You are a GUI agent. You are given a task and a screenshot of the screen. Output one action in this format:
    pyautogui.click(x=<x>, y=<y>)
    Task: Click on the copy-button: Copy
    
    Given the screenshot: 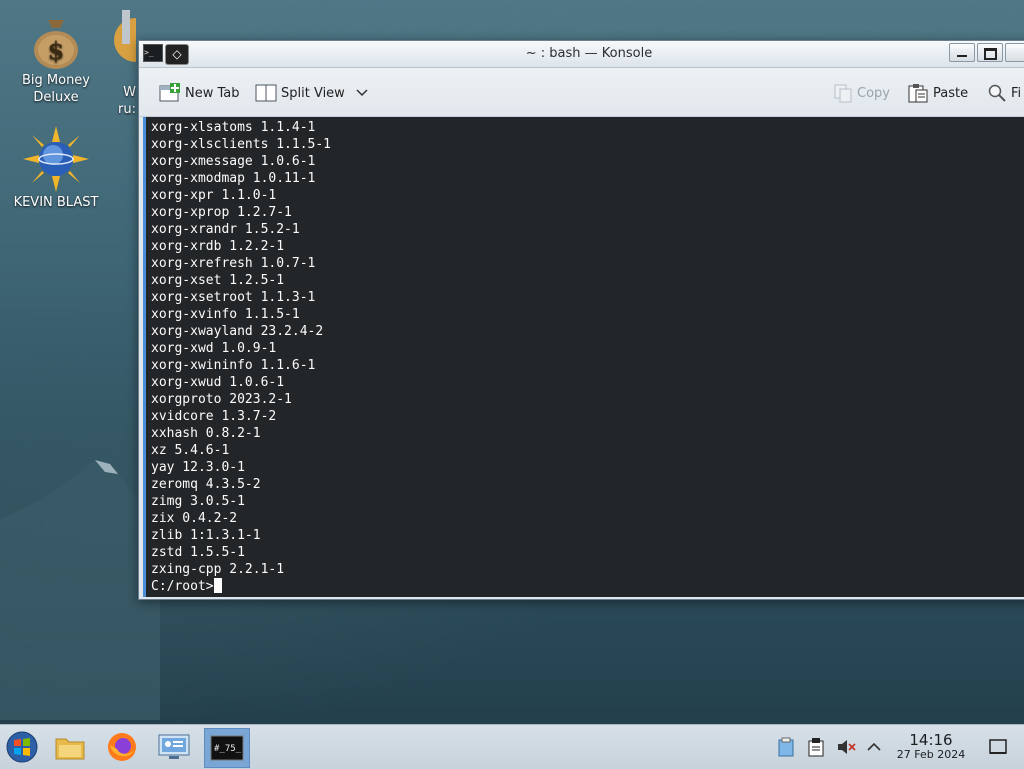 What is the action you would take?
    pyautogui.click(x=861, y=93)
    